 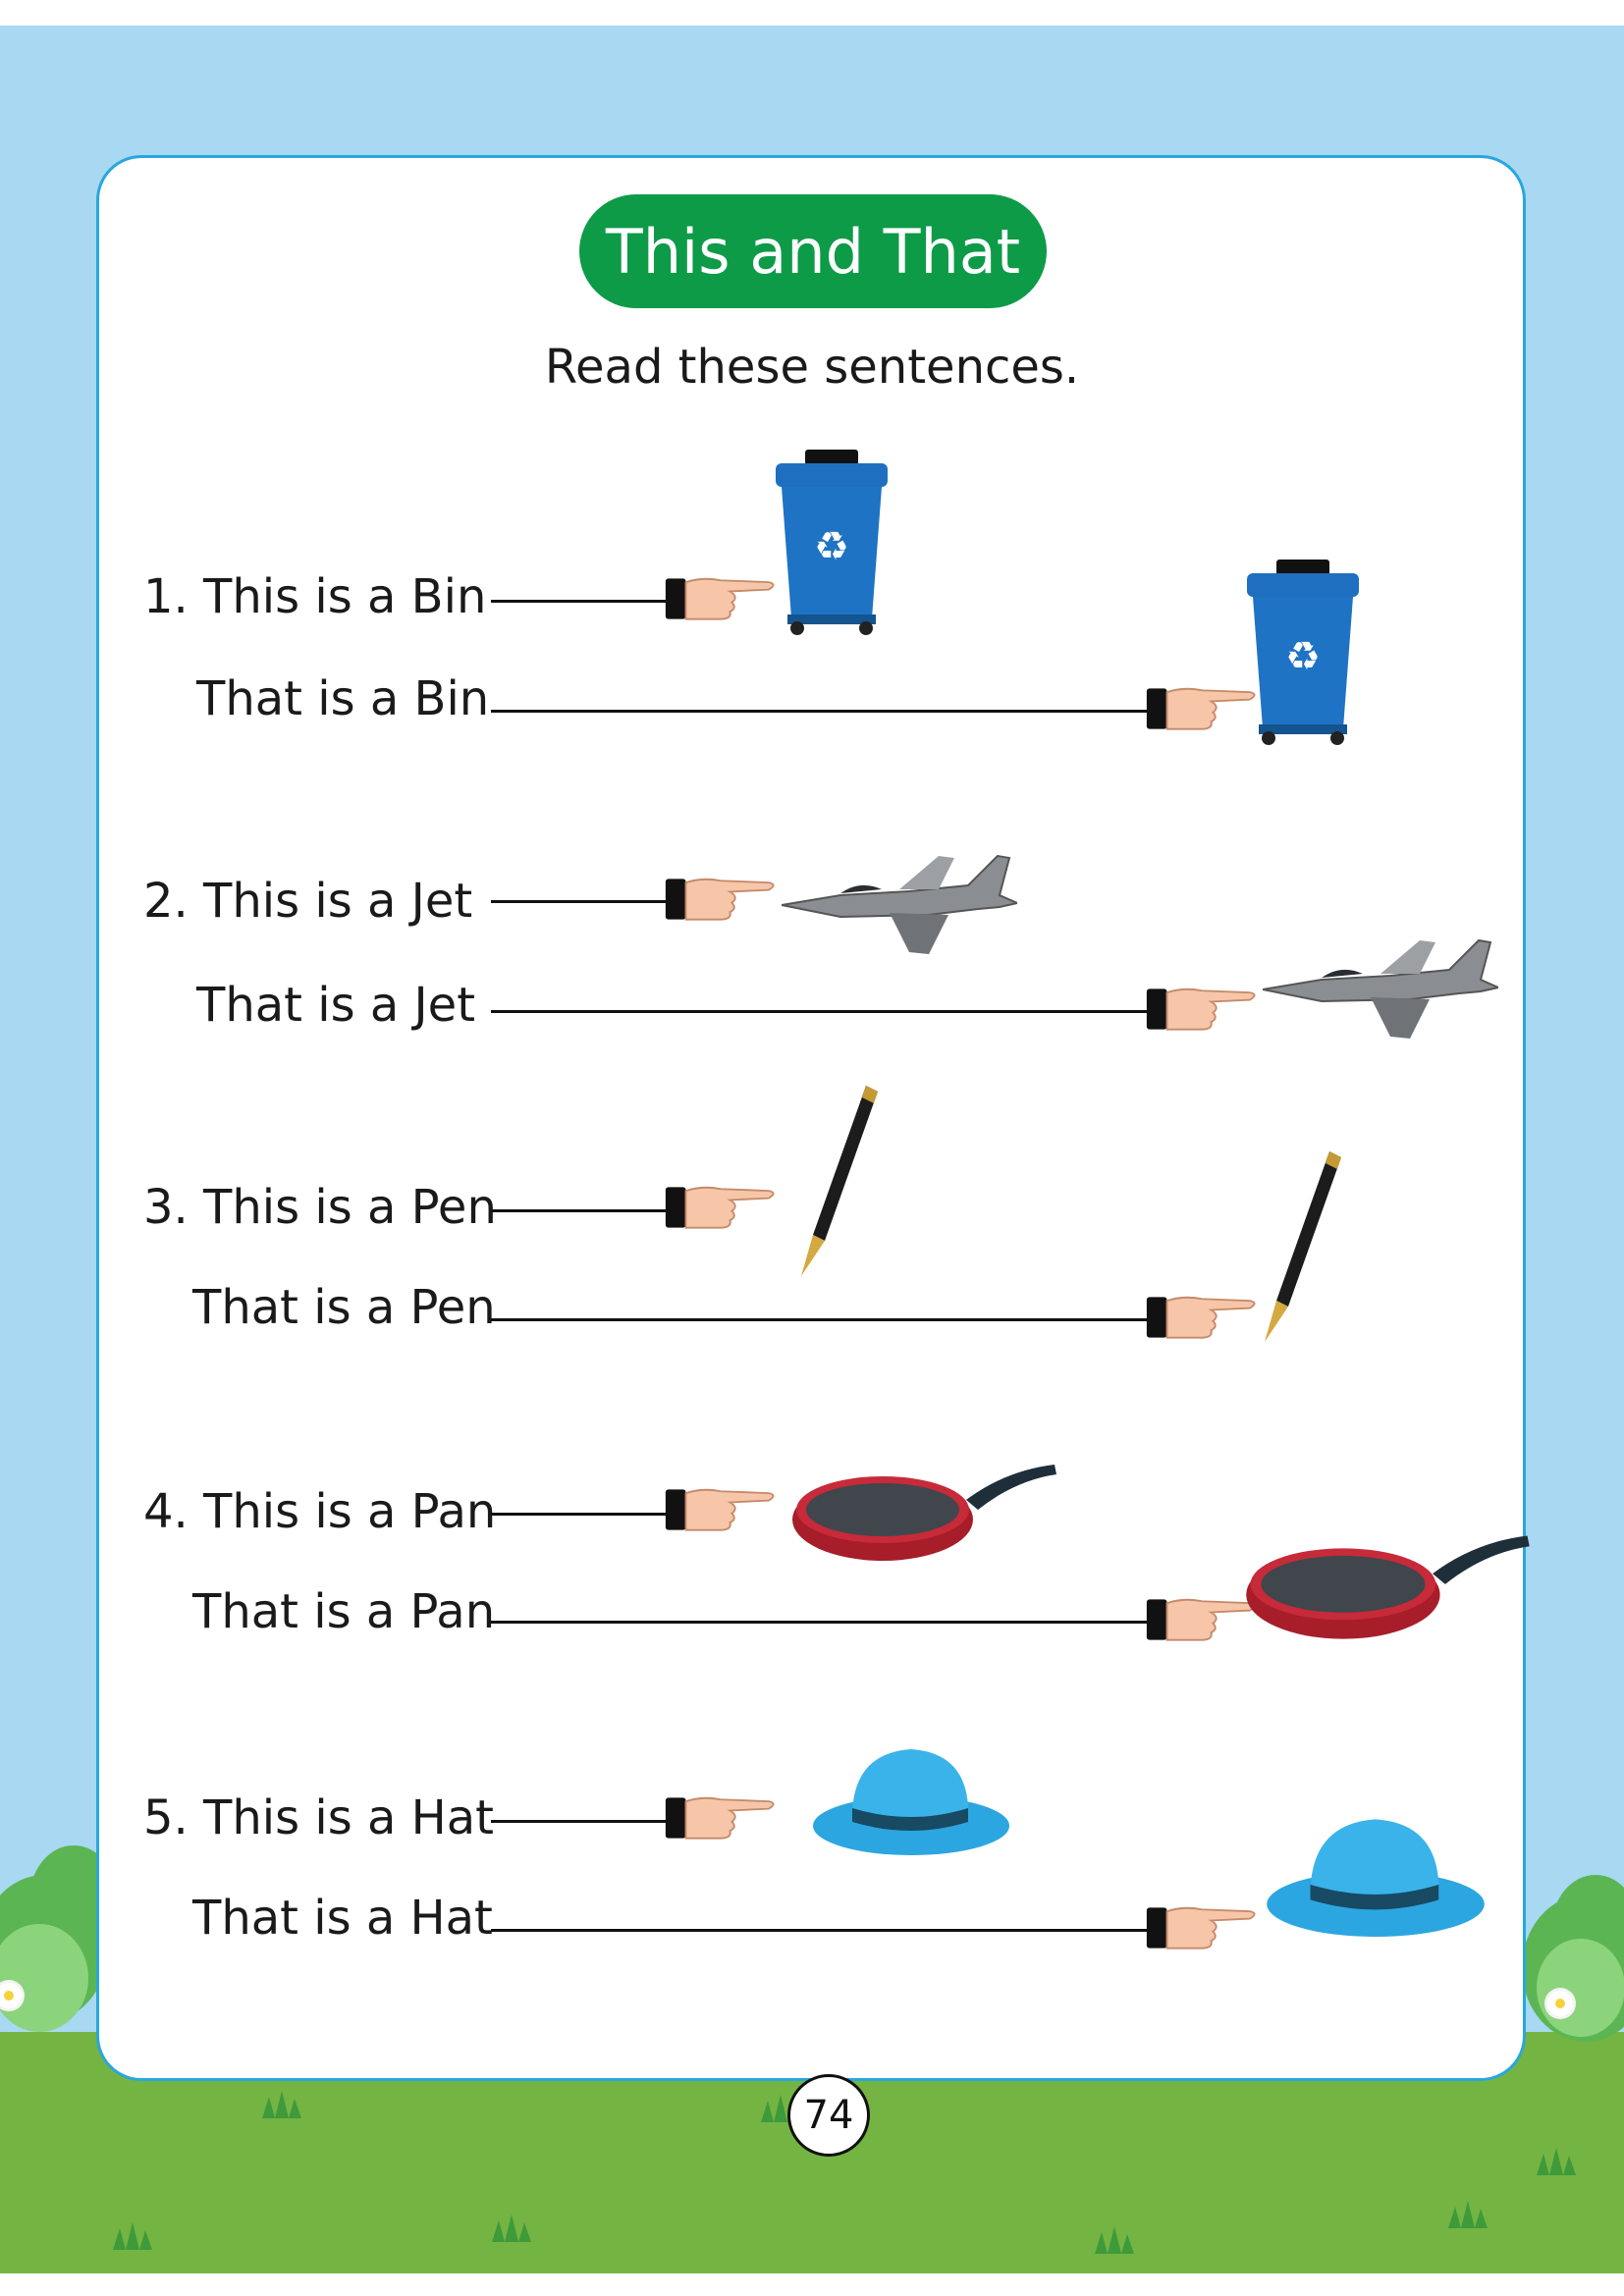 I want to click on that-sentence-4: That is a Pan, so click(x=344, y=1611).